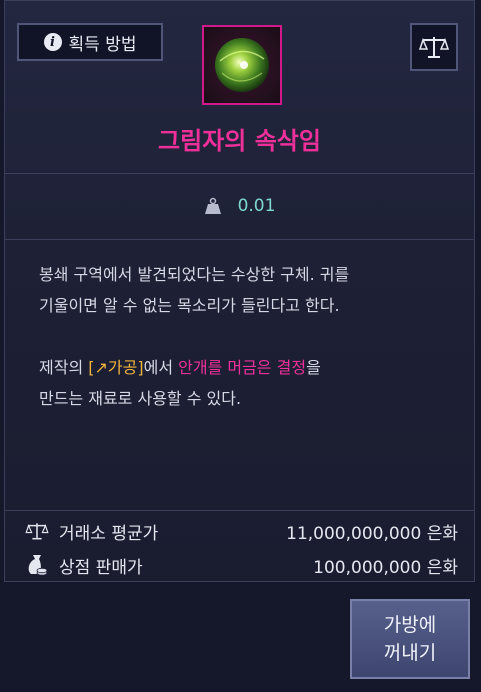 Image resolution: width=481 pixels, height=692 pixels. I want to click on text: 을, so click(313, 367).